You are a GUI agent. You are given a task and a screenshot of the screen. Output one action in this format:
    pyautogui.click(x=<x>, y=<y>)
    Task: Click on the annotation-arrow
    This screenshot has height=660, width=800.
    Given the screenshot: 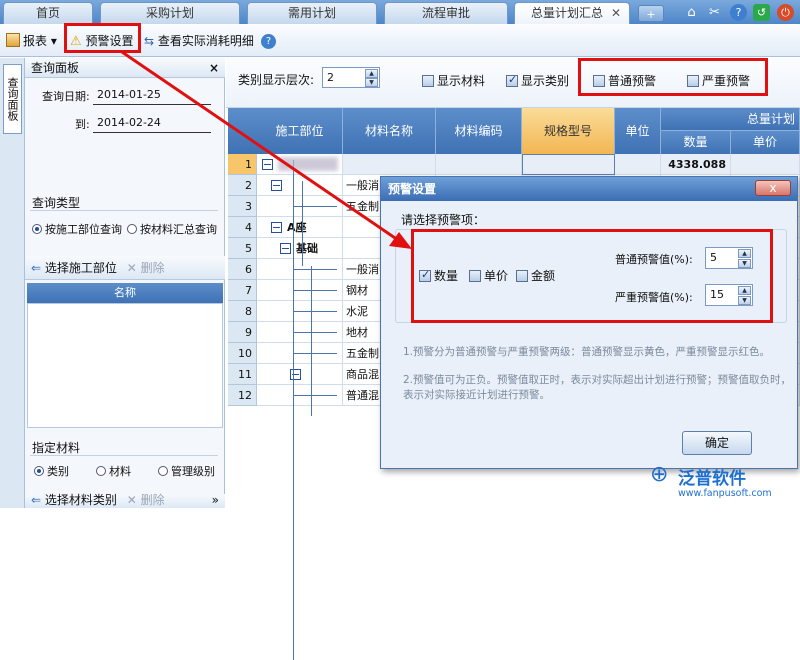 What is the action you would take?
    pyautogui.click(x=266, y=149)
    